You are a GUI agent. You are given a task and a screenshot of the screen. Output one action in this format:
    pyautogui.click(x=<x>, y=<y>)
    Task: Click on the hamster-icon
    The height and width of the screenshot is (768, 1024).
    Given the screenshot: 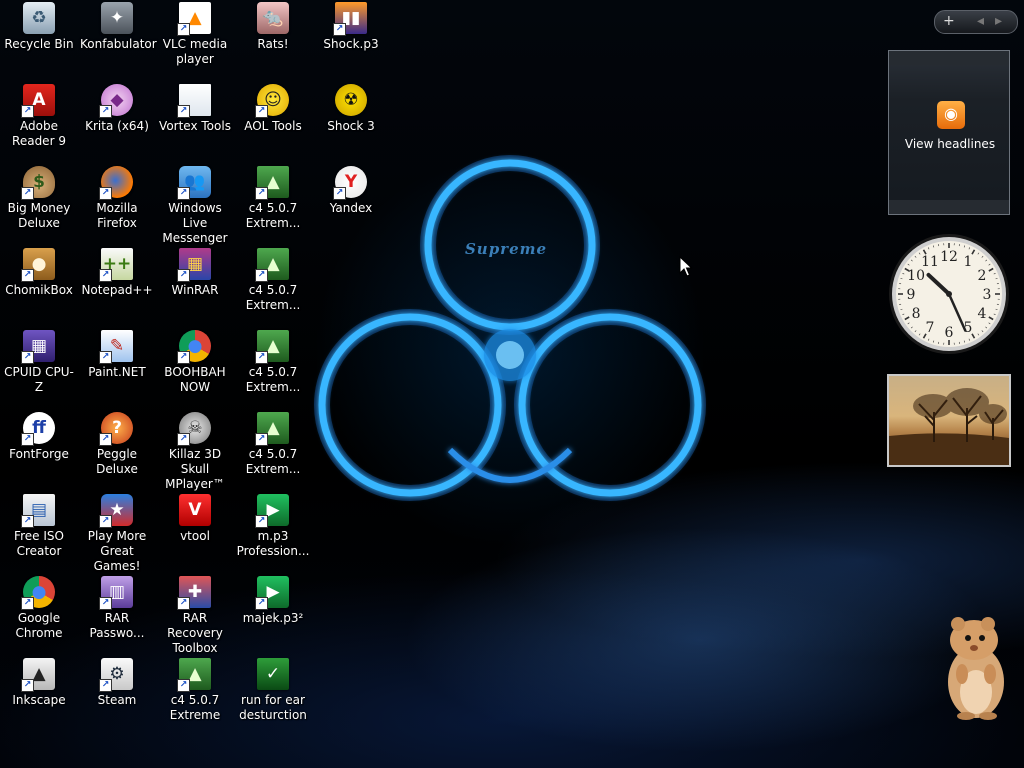 What is the action you would take?
    pyautogui.click(x=972, y=667)
    